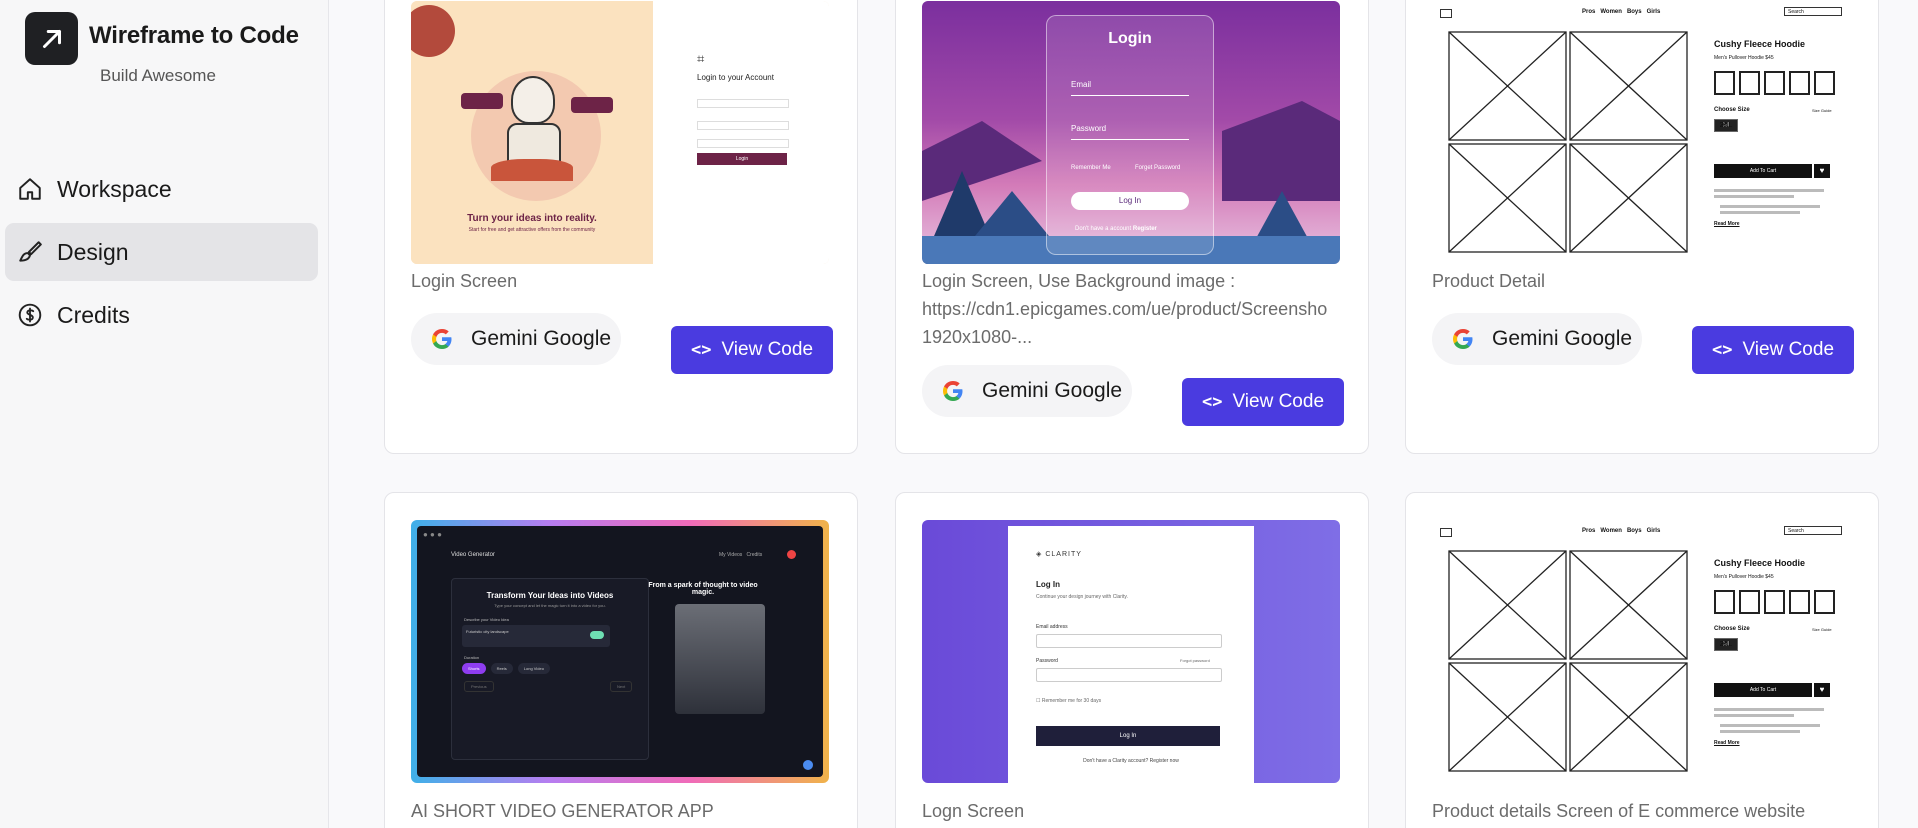 Image resolution: width=1918 pixels, height=828 pixels. I want to click on toggle-switch, so click(597, 635).